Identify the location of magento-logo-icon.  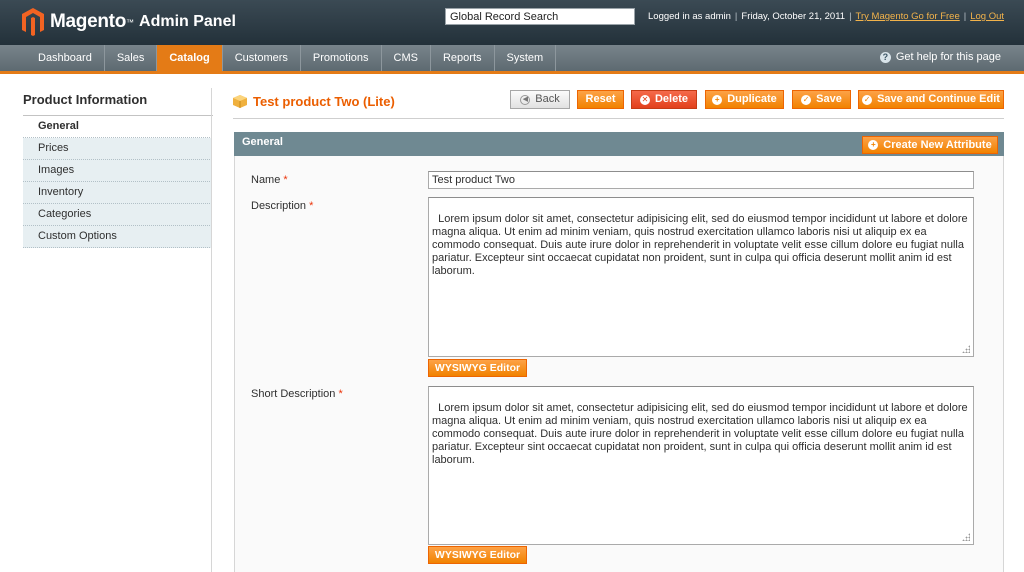
(33, 22).